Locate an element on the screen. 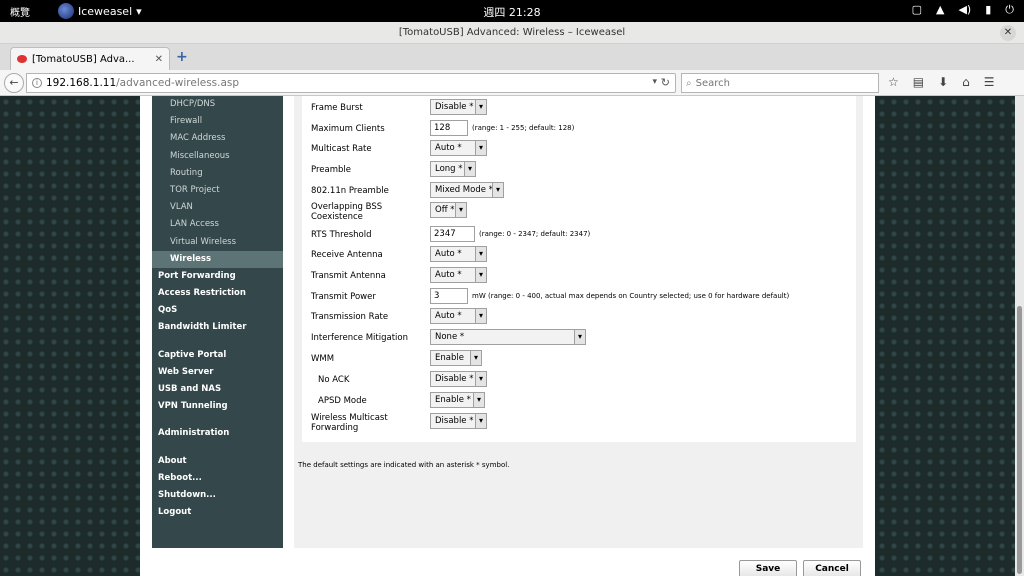 This screenshot has width=1024, height=576. sidebar-item-logout: Logout is located at coordinates (217, 512).